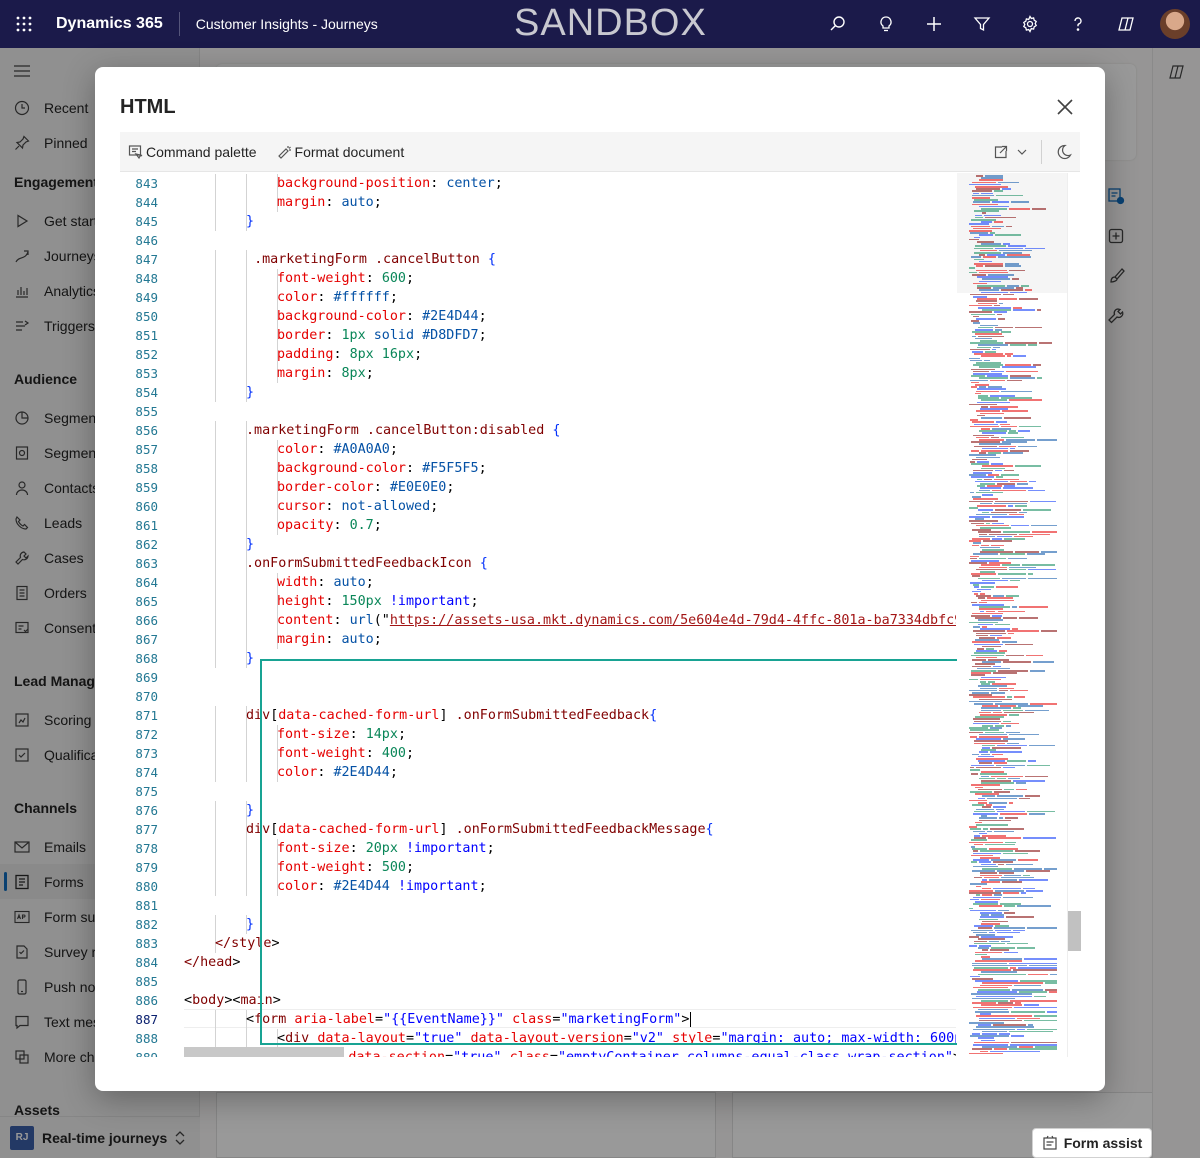 The width and height of the screenshot is (1200, 1158). Describe the element at coordinates (982, 24) in the screenshot. I see `filter-icon` at that location.